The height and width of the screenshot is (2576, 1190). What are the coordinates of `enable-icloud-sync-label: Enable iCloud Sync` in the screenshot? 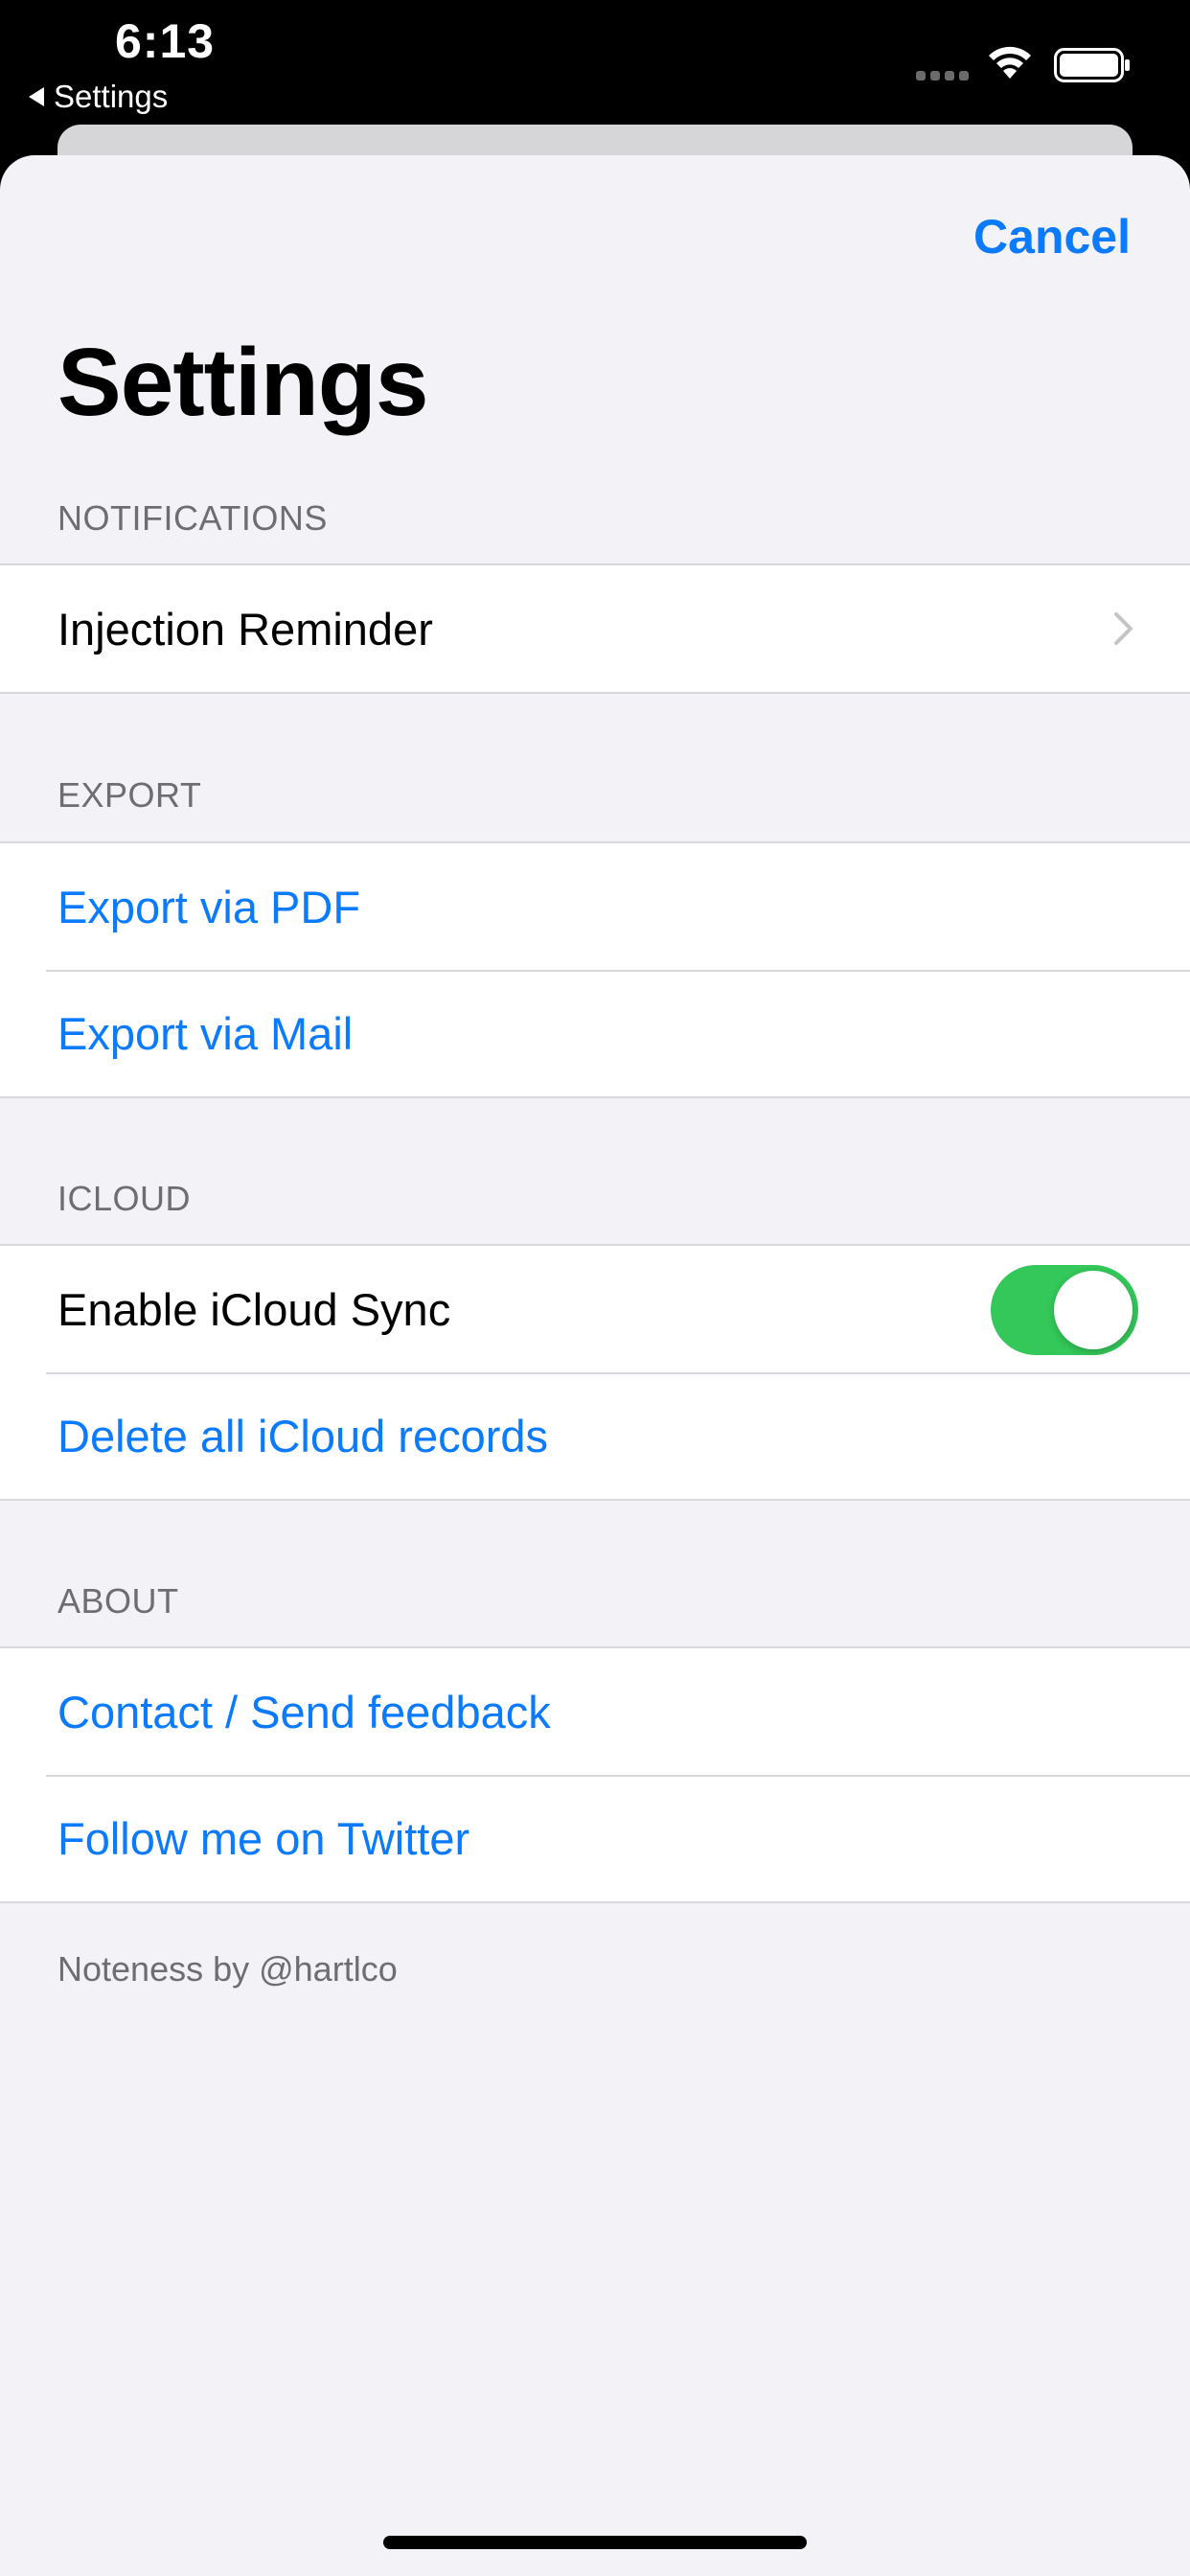 It's located at (254, 1309).